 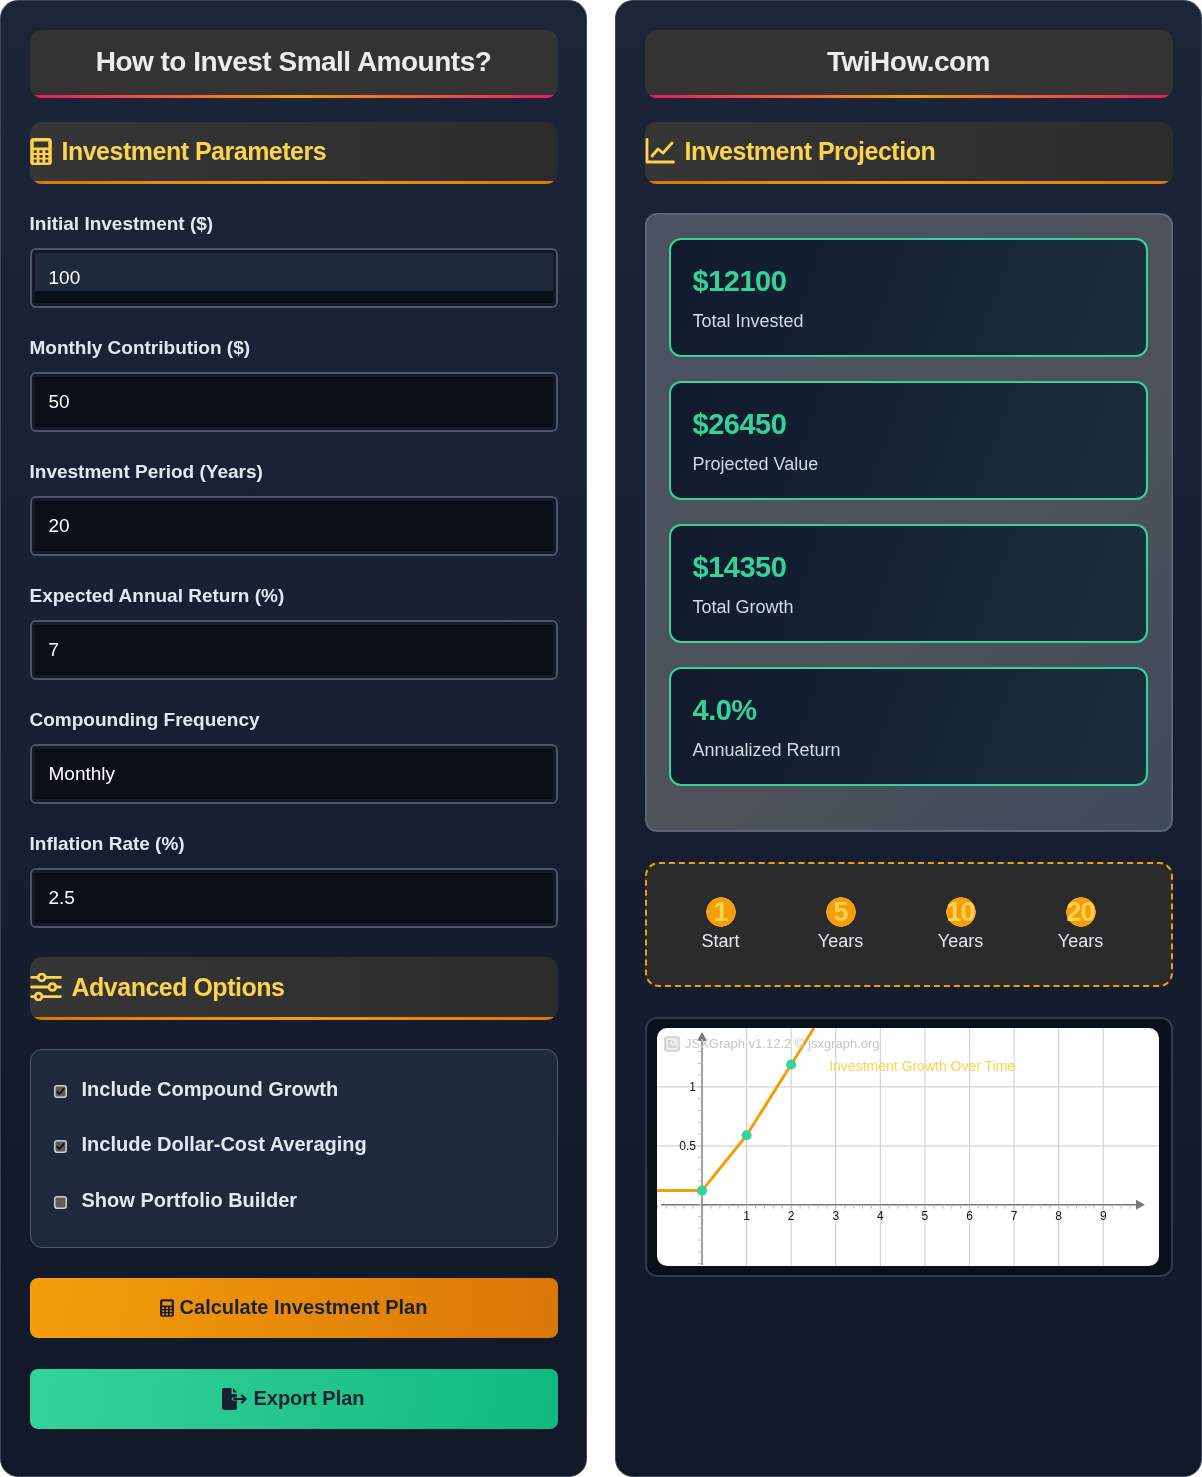 What do you see at coordinates (969, 1215) in the screenshot?
I see `tick-label: 6` at bounding box center [969, 1215].